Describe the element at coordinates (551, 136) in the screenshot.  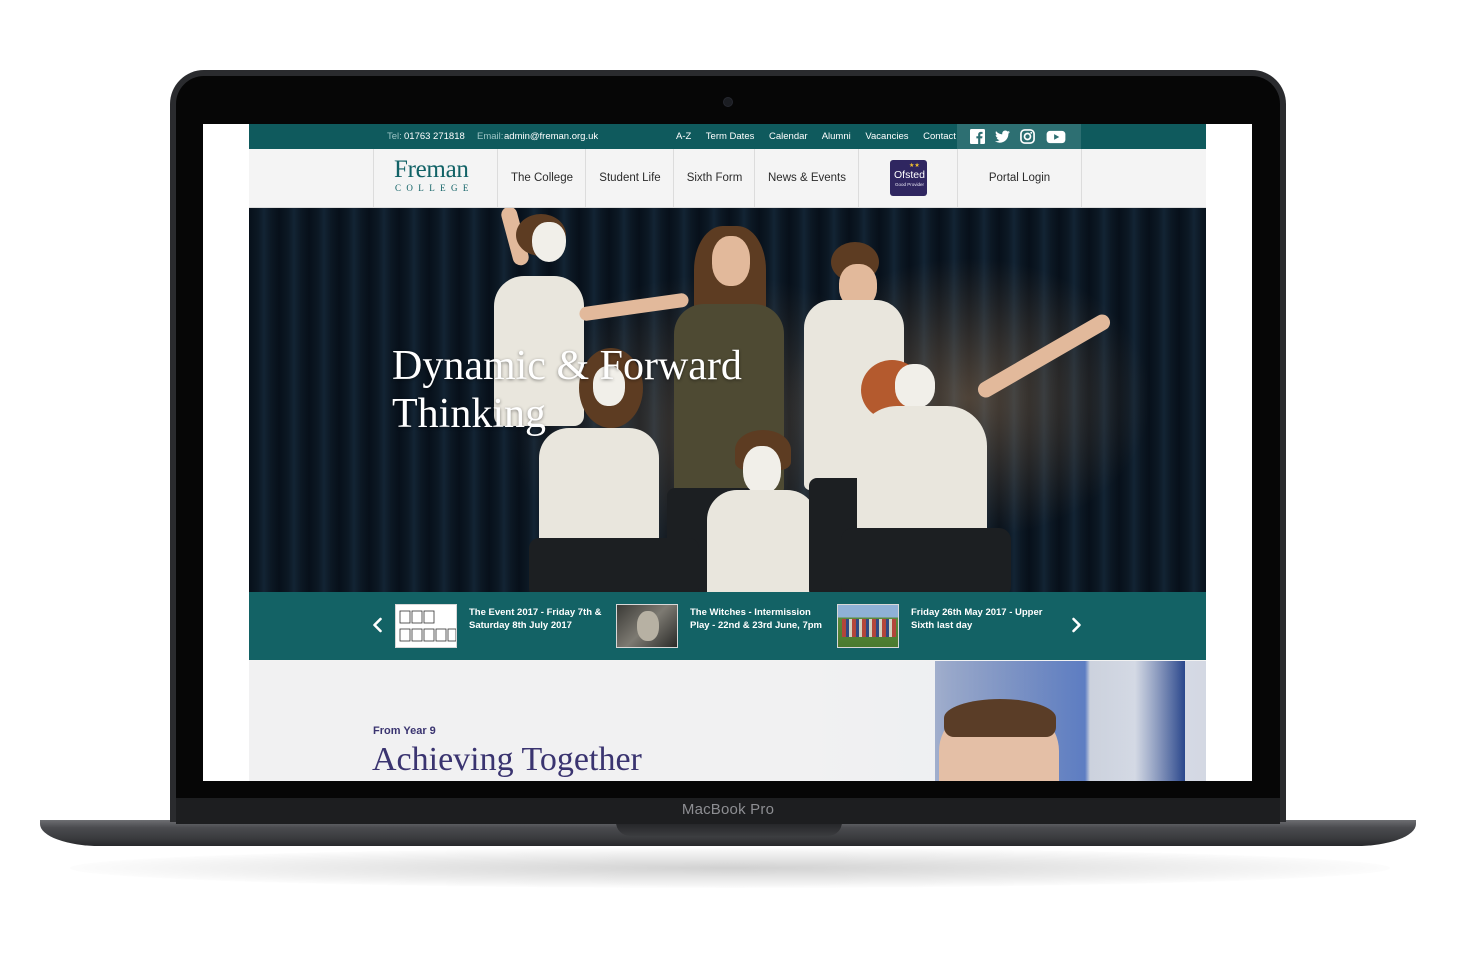
I see `email-link: admin@freman.org.uk` at that location.